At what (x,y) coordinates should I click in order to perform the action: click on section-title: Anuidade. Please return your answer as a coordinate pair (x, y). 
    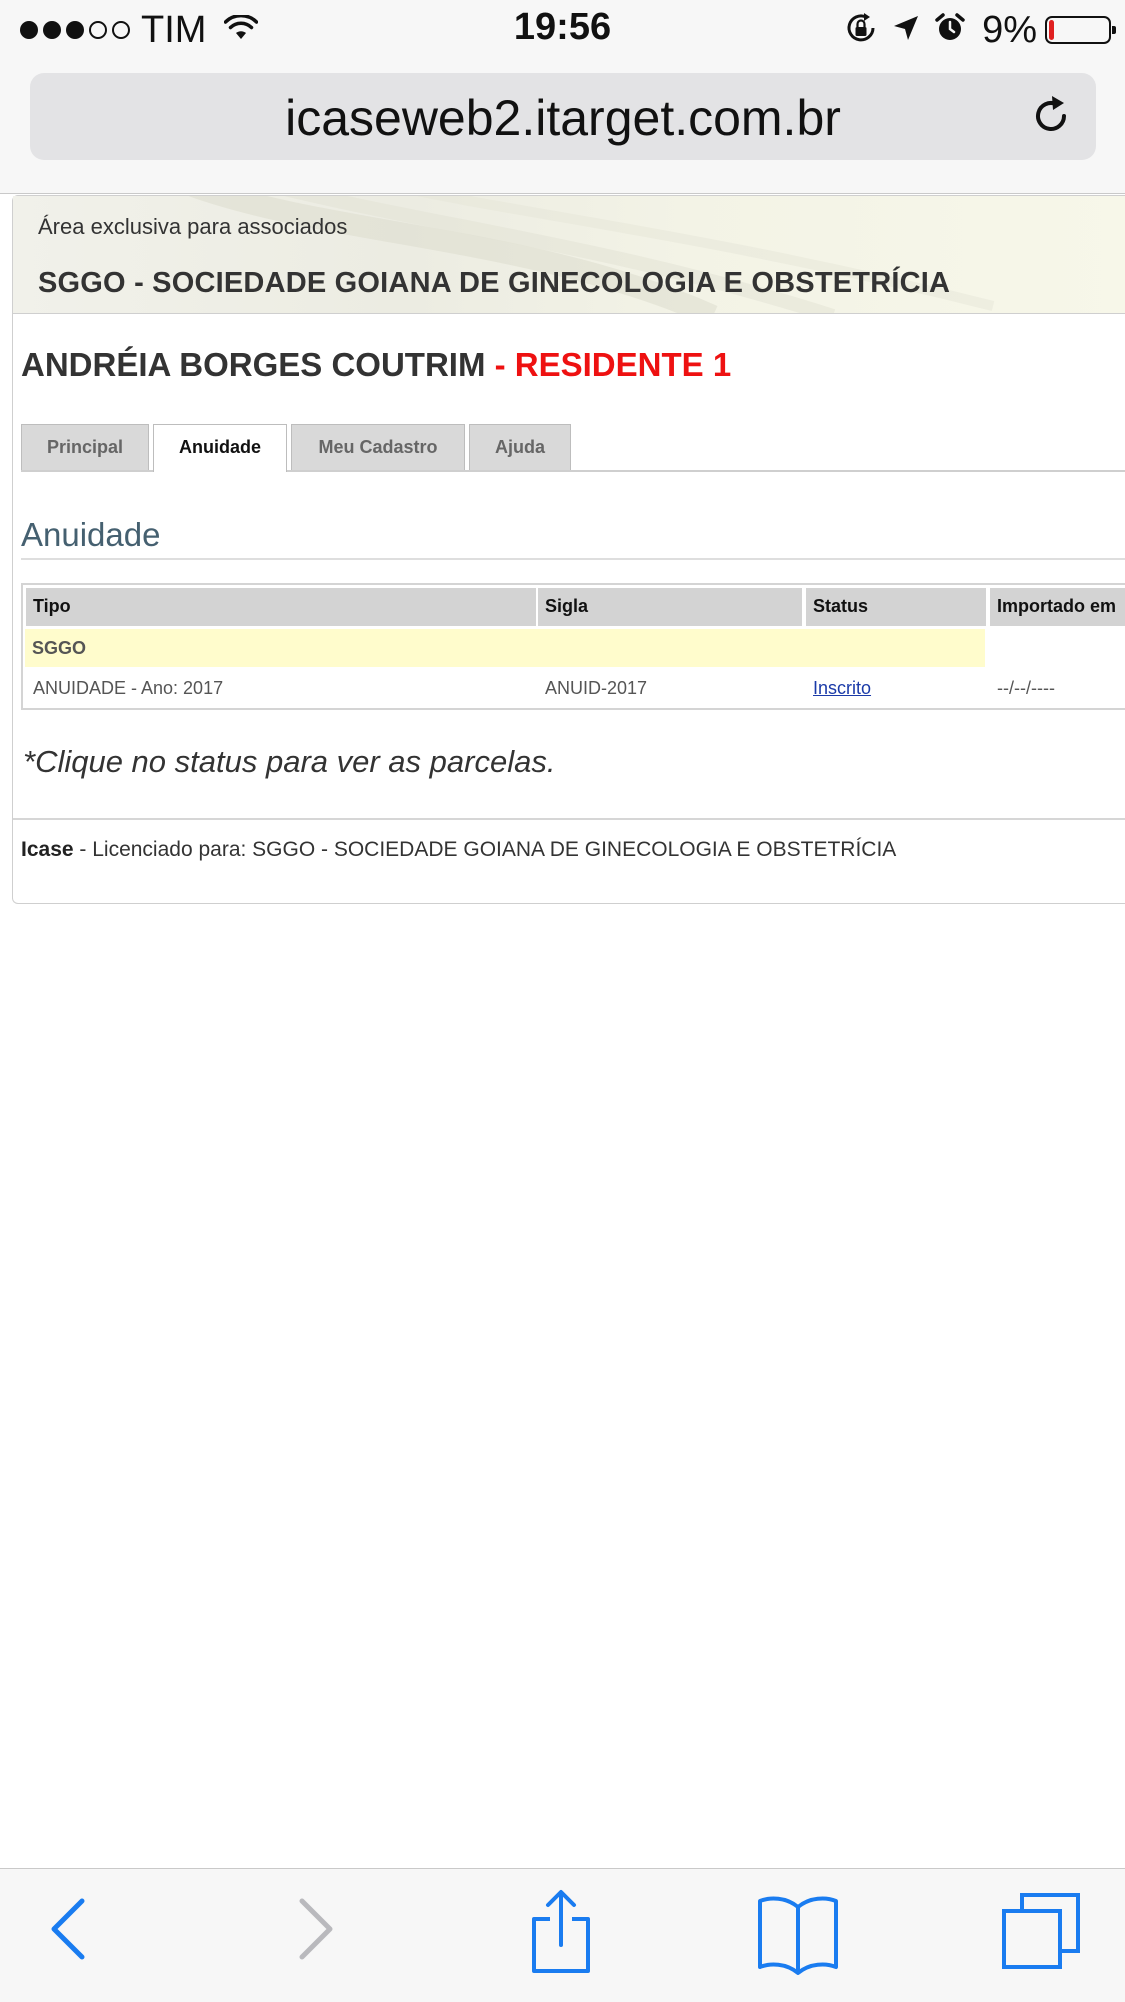
    Looking at the image, I should click on (91, 534).